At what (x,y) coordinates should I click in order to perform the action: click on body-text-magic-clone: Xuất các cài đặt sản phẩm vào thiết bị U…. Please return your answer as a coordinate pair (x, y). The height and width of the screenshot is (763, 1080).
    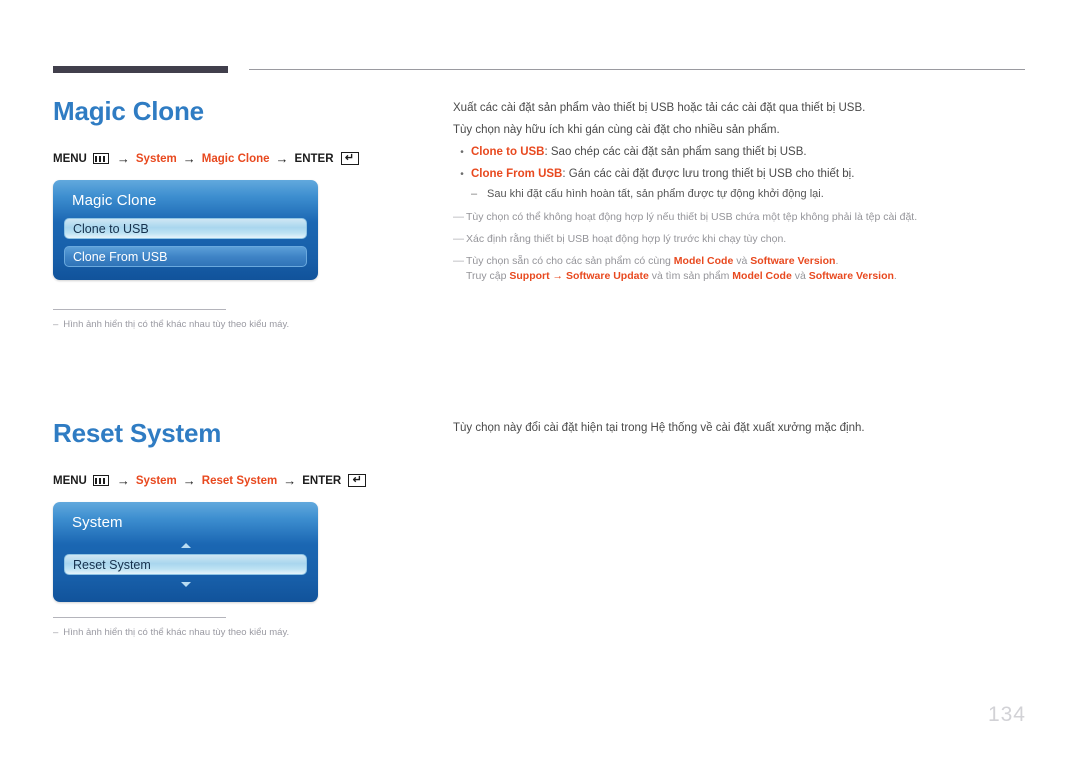
    Looking at the image, I should click on (740, 192).